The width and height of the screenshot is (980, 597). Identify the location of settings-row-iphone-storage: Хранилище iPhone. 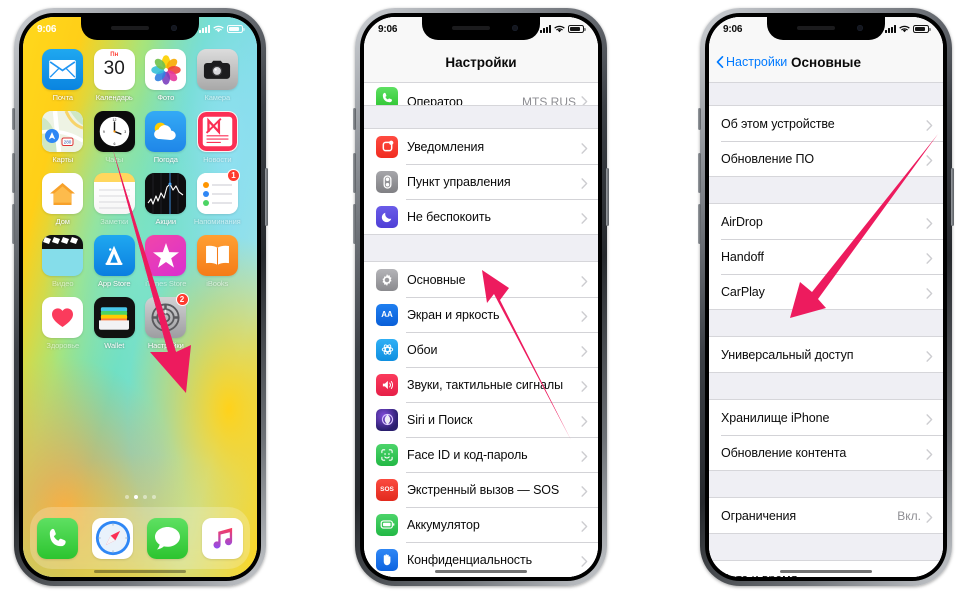
(826, 417).